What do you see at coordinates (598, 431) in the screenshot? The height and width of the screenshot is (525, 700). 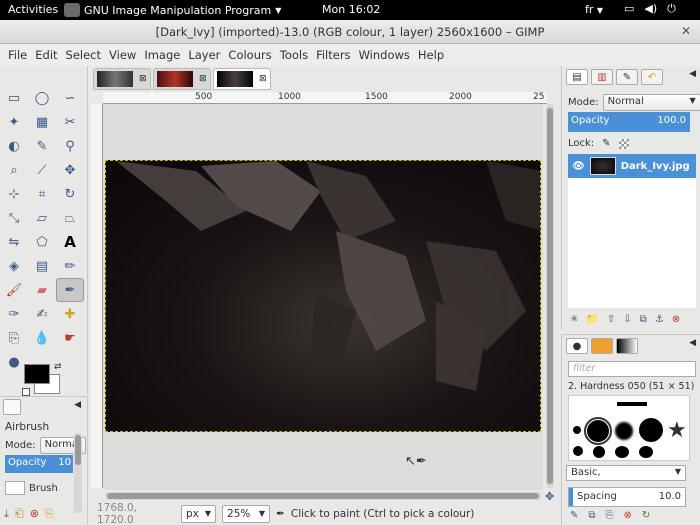 I see `brush-item-selected` at bounding box center [598, 431].